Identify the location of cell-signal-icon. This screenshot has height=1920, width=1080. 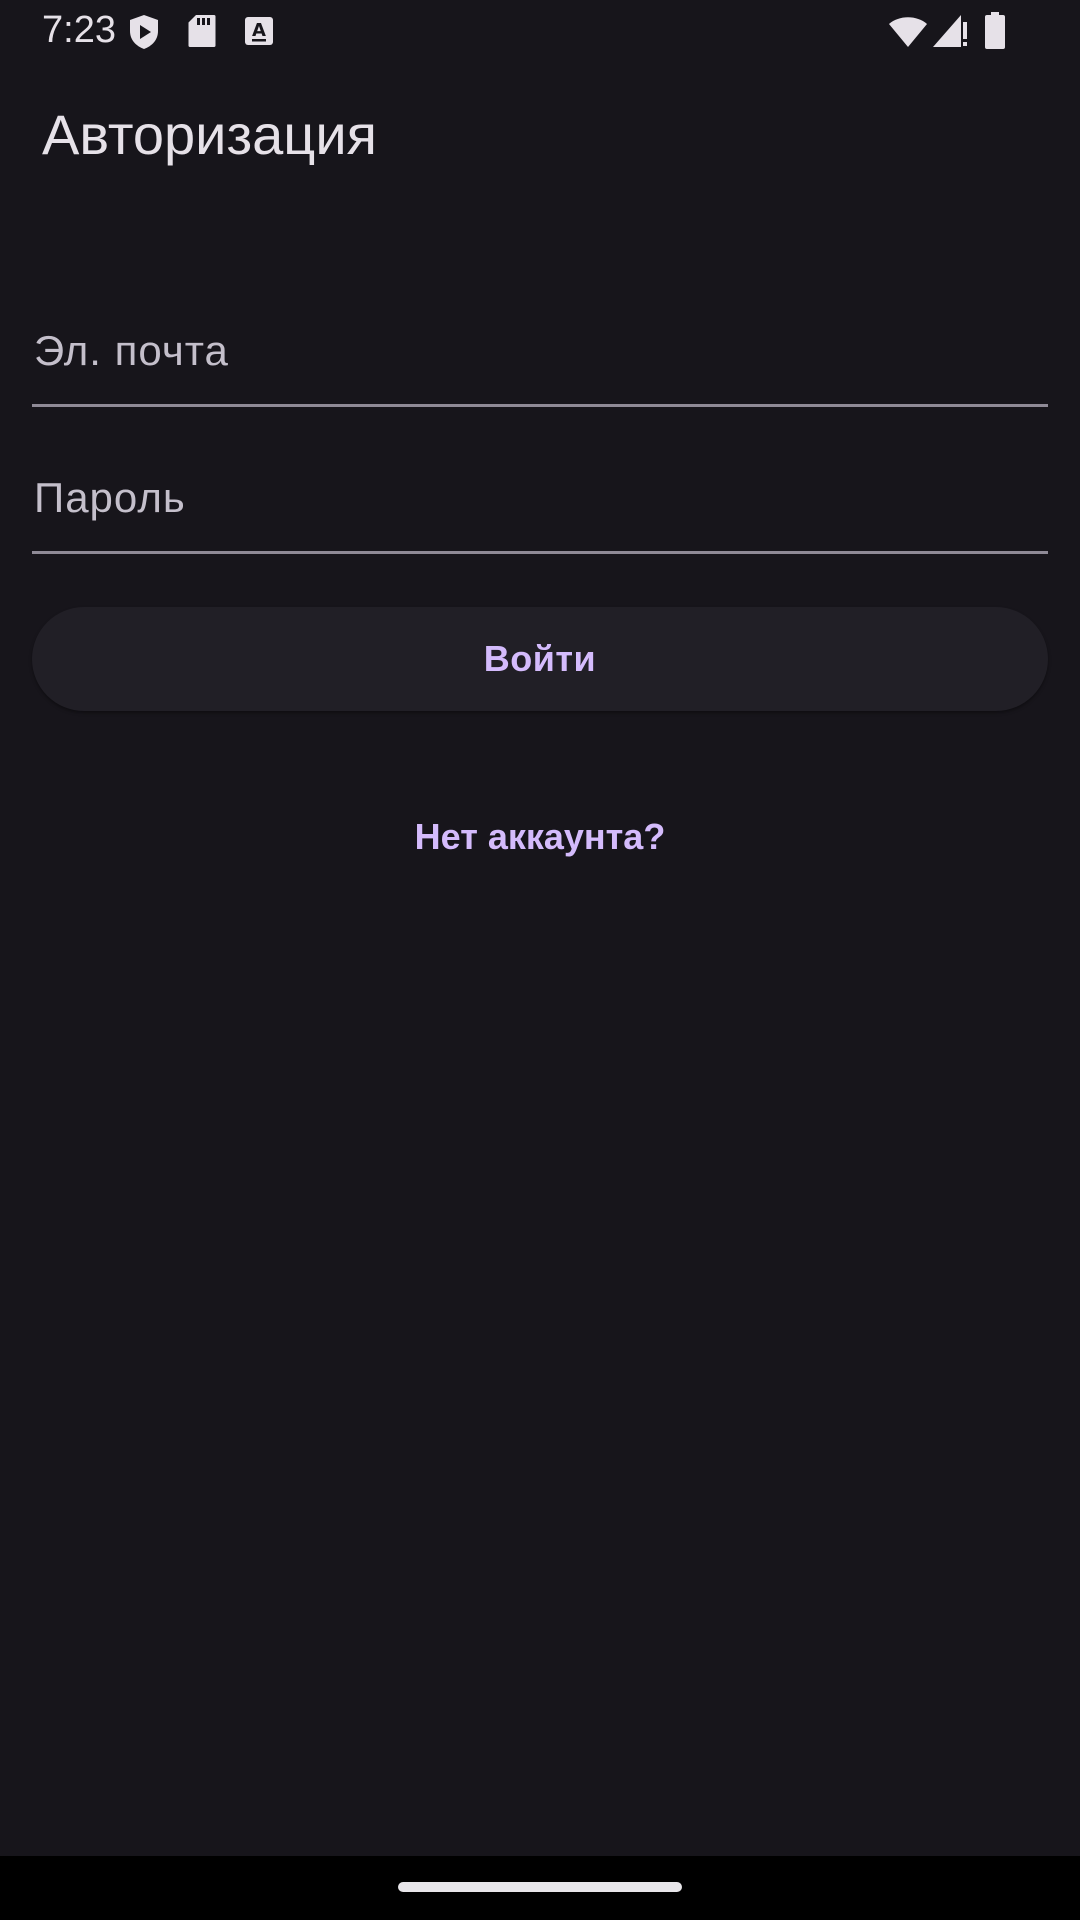
(950, 33).